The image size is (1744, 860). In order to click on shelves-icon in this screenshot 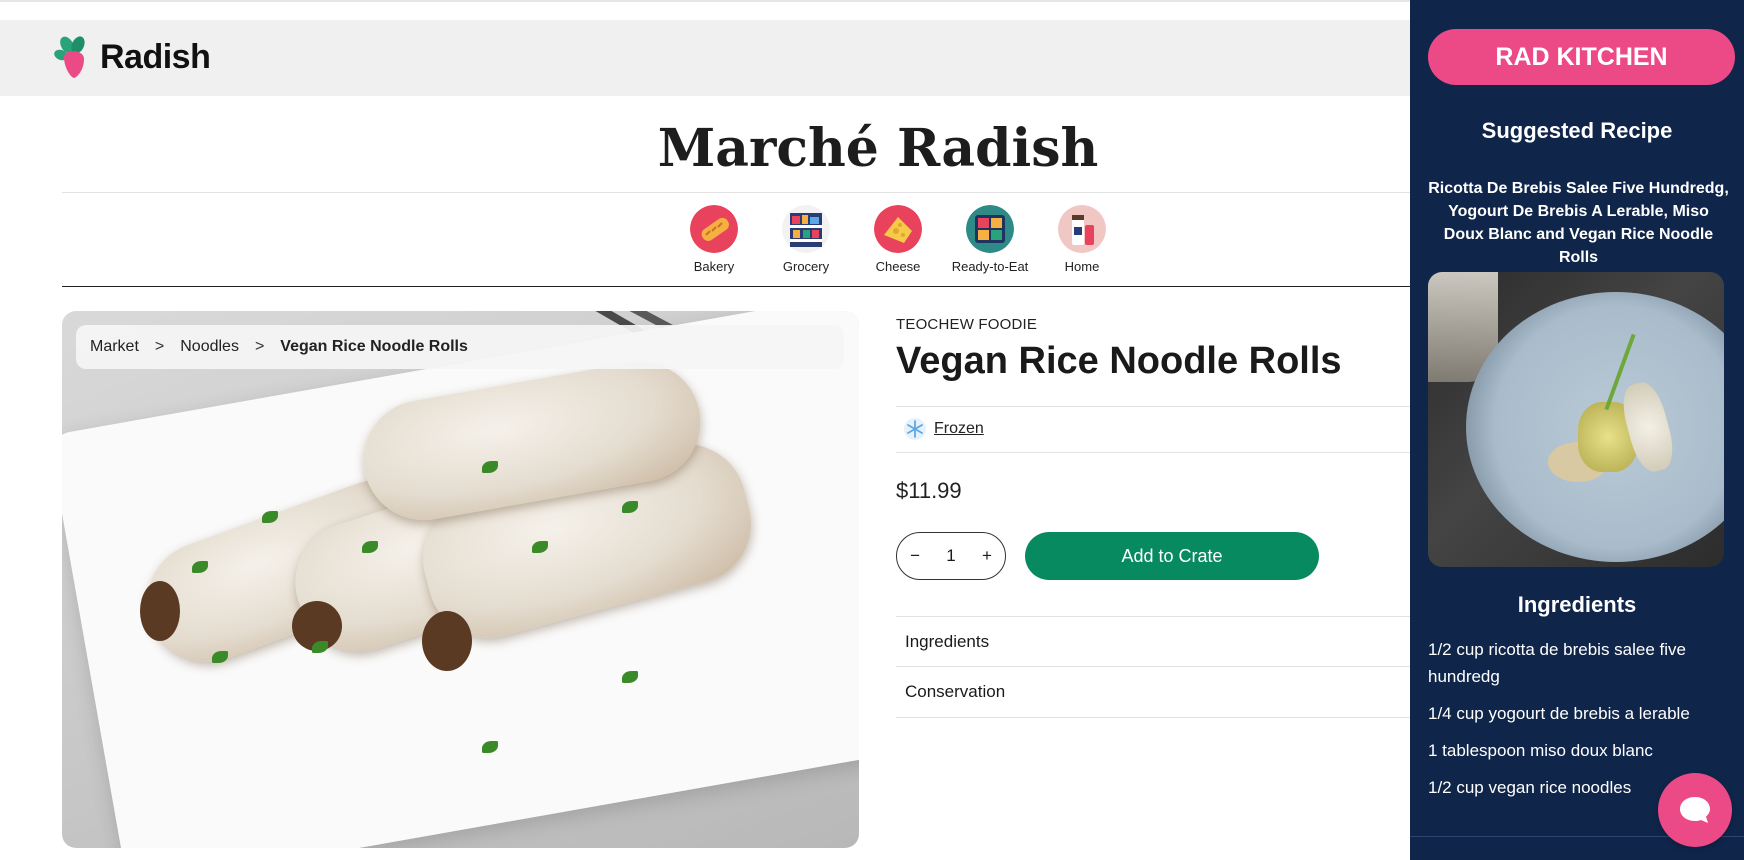, I will do `click(806, 229)`.